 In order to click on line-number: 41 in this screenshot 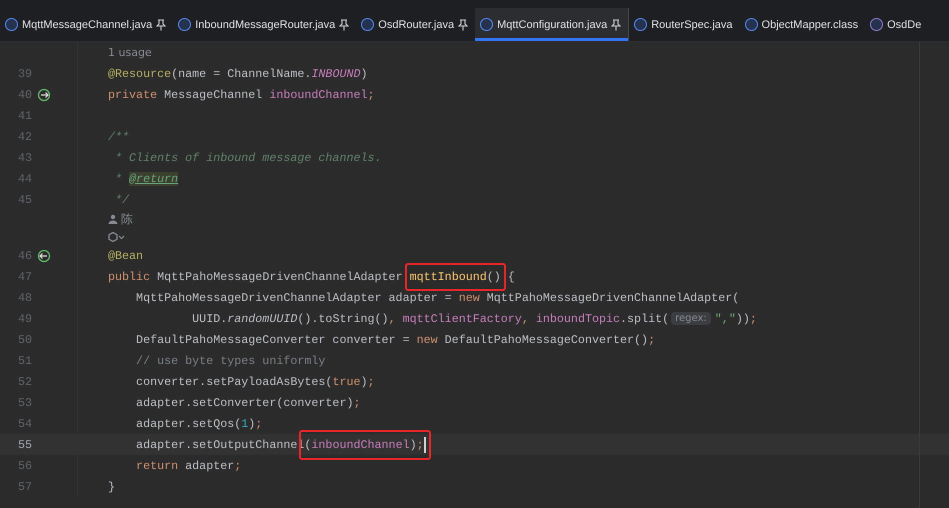, I will do `click(24, 115)`.